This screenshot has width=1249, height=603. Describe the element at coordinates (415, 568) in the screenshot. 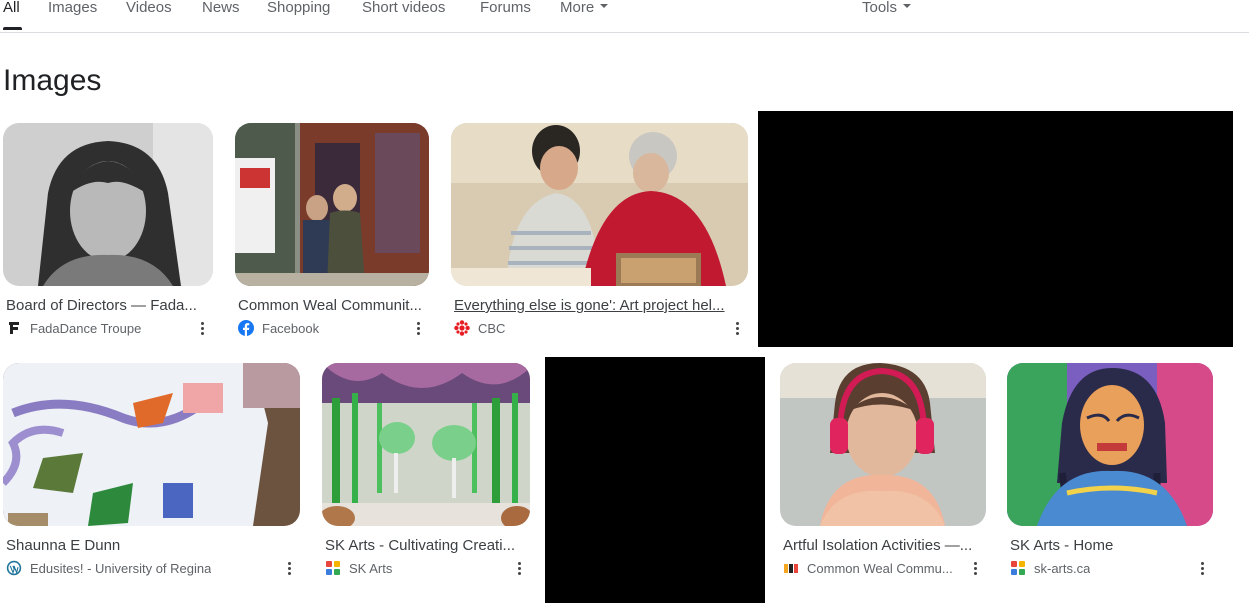

I see `result-source: SK Arts` at that location.